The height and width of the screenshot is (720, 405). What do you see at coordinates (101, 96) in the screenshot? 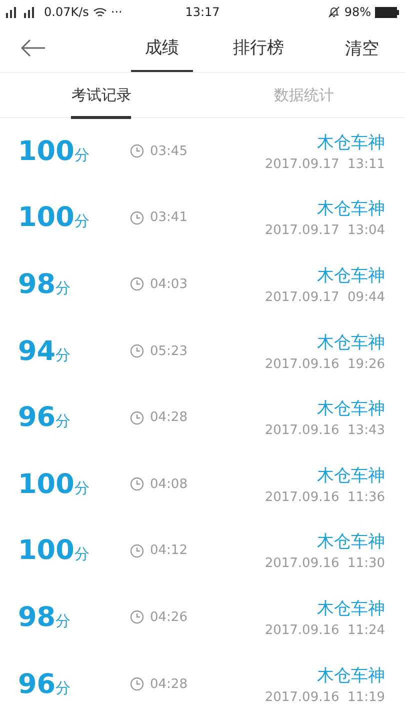
I see `sub-tab: 考试记录` at bounding box center [101, 96].